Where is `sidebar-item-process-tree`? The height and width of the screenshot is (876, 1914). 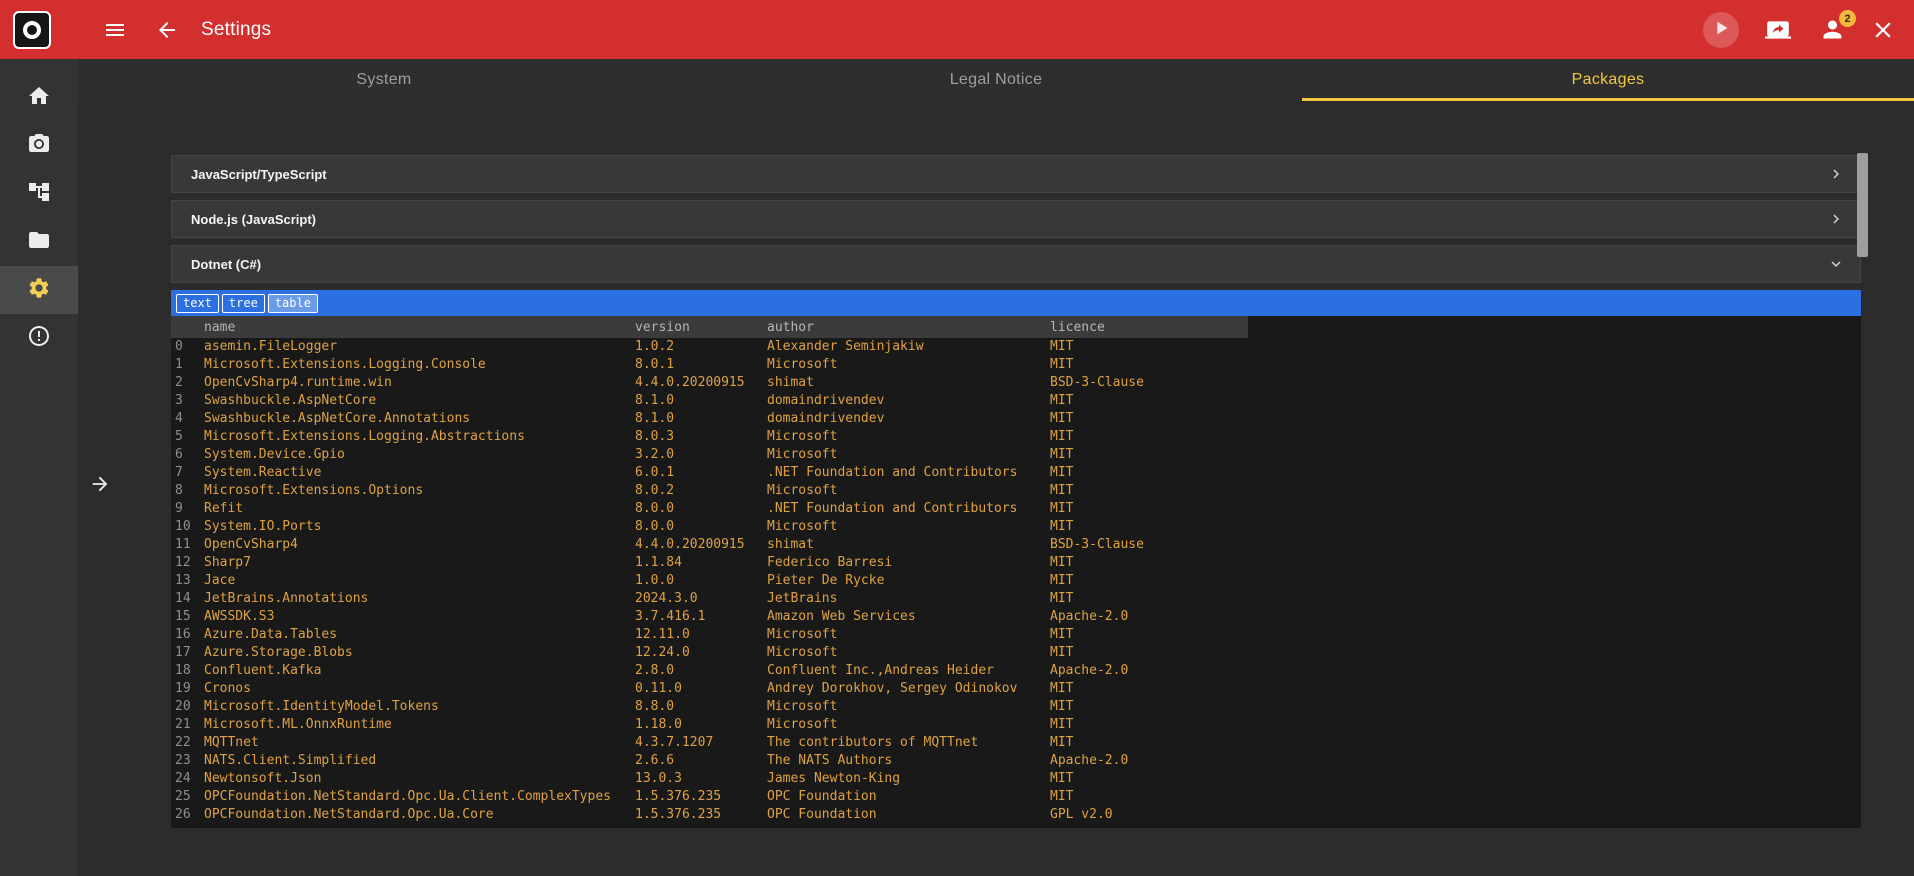 sidebar-item-process-tree is located at coordinates (39, 194).